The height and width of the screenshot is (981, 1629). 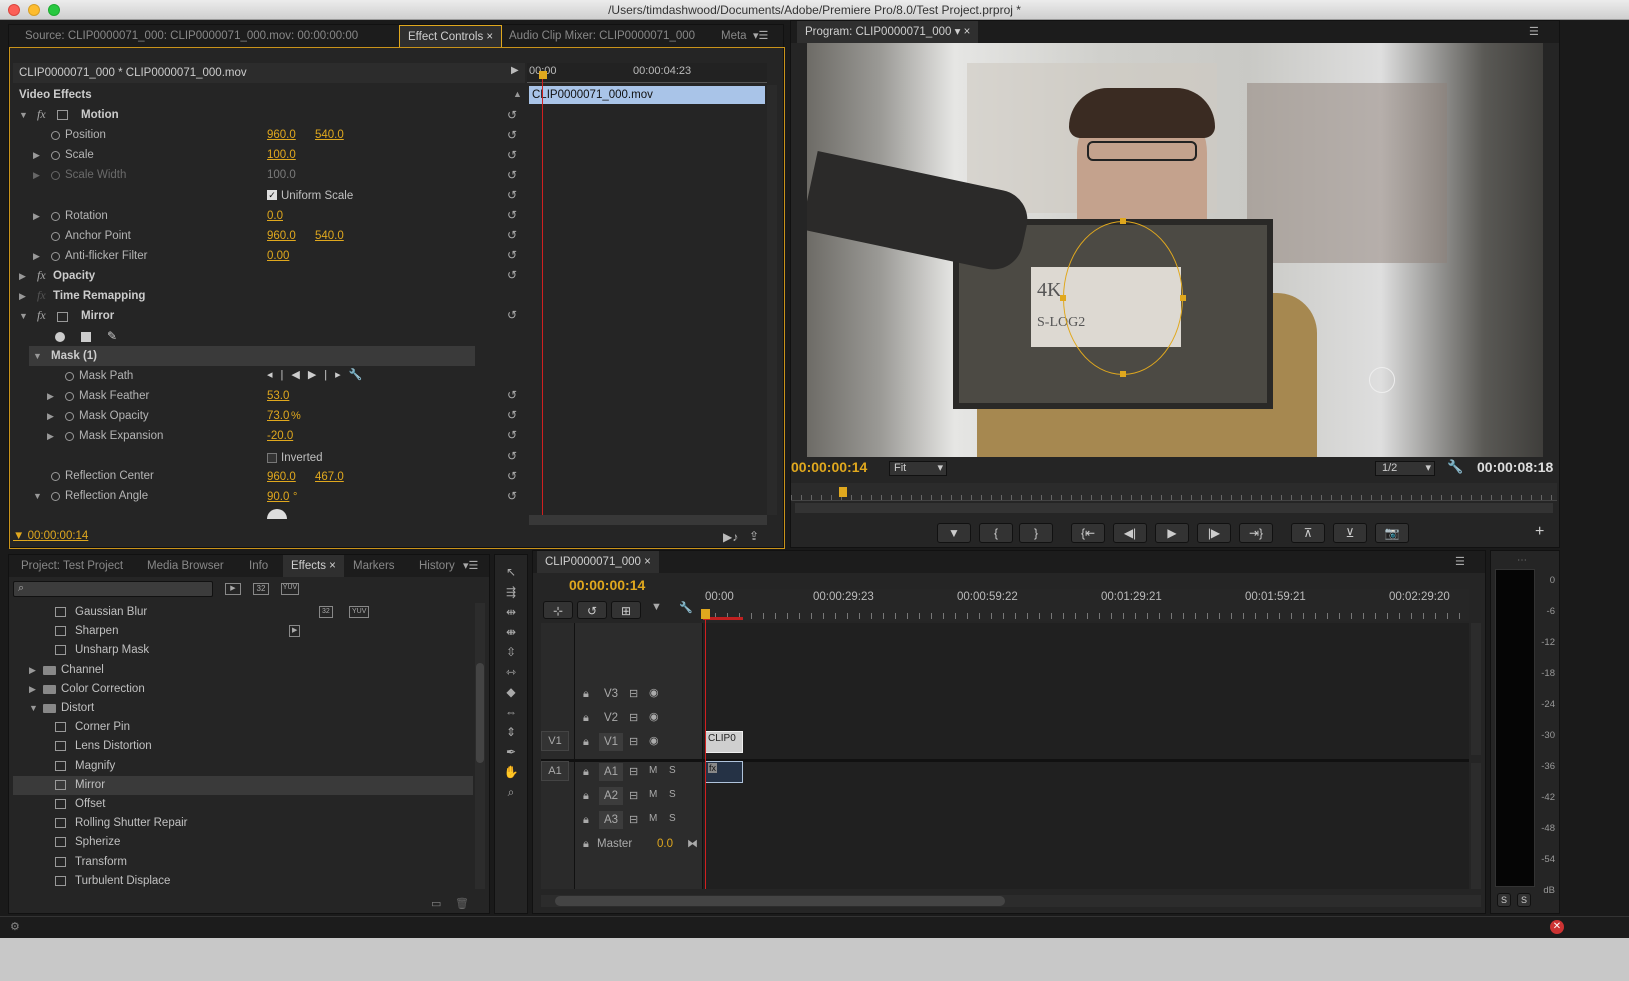 I want to click on 32bit-effects-icon: 32, so click(x=261, y=589).